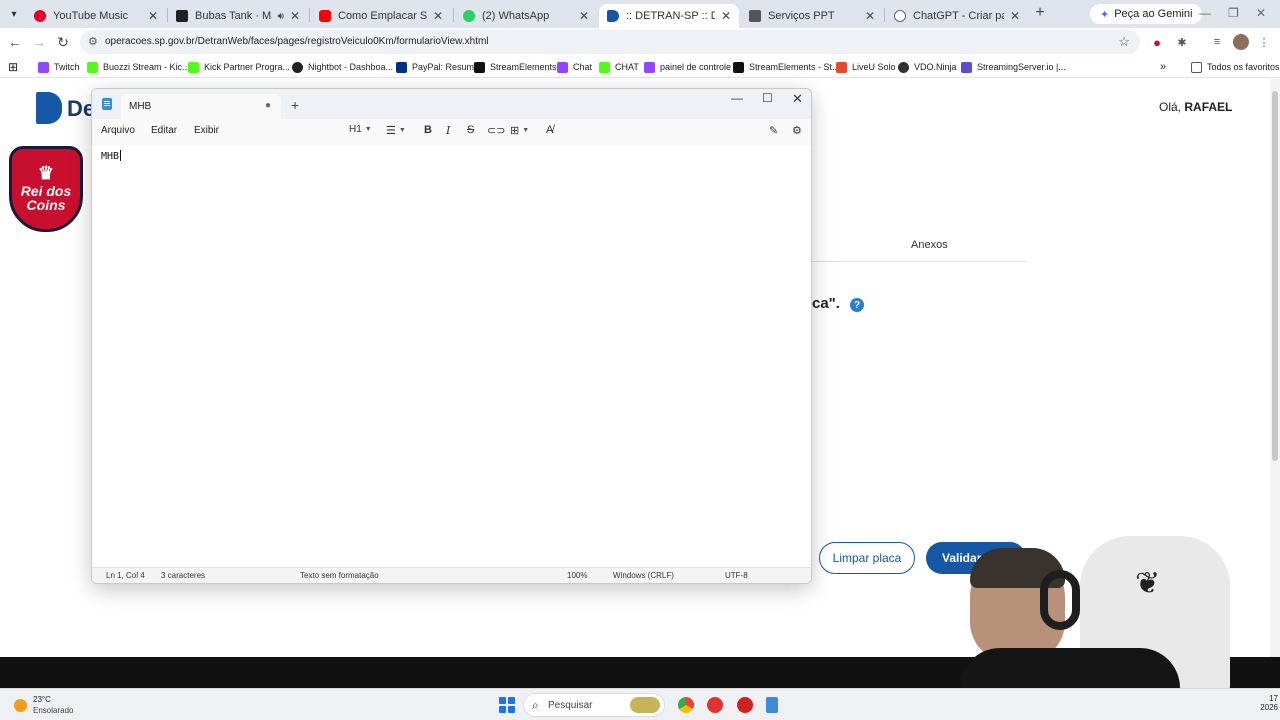 The width and height of the screenshot is (1280, 720). I want to click on browser-tab-chatgpt: ChatGPT - Criar passo a pa ✕, so click(957, 16).